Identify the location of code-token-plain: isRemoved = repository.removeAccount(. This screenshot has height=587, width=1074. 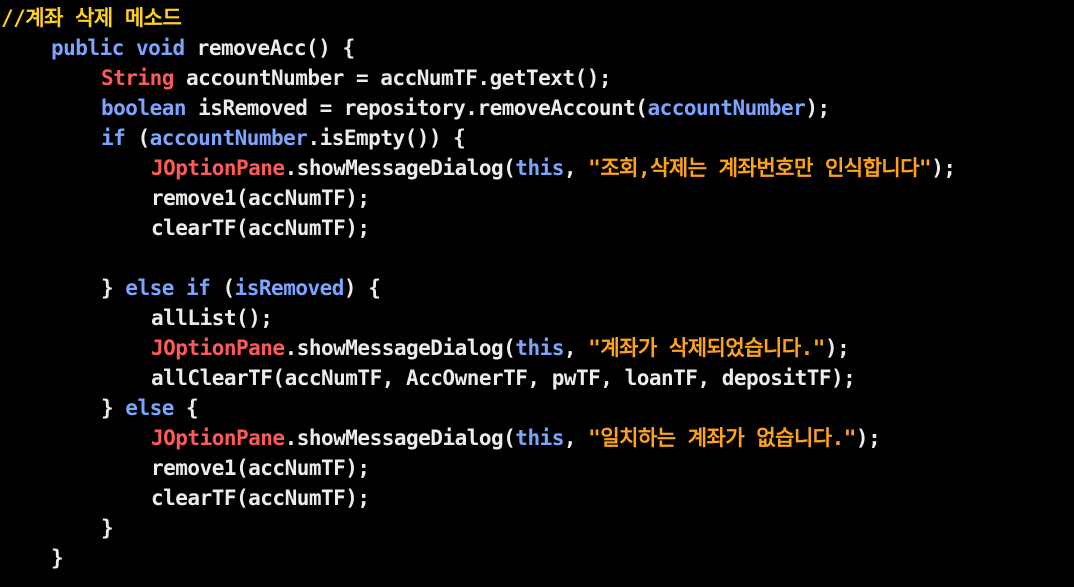
(417, 108).